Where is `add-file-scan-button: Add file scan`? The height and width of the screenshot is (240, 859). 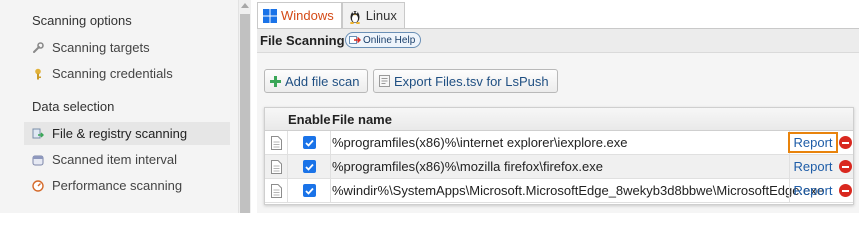
add-file-scan-button: Add file scan is located at coordinates (316, 81).